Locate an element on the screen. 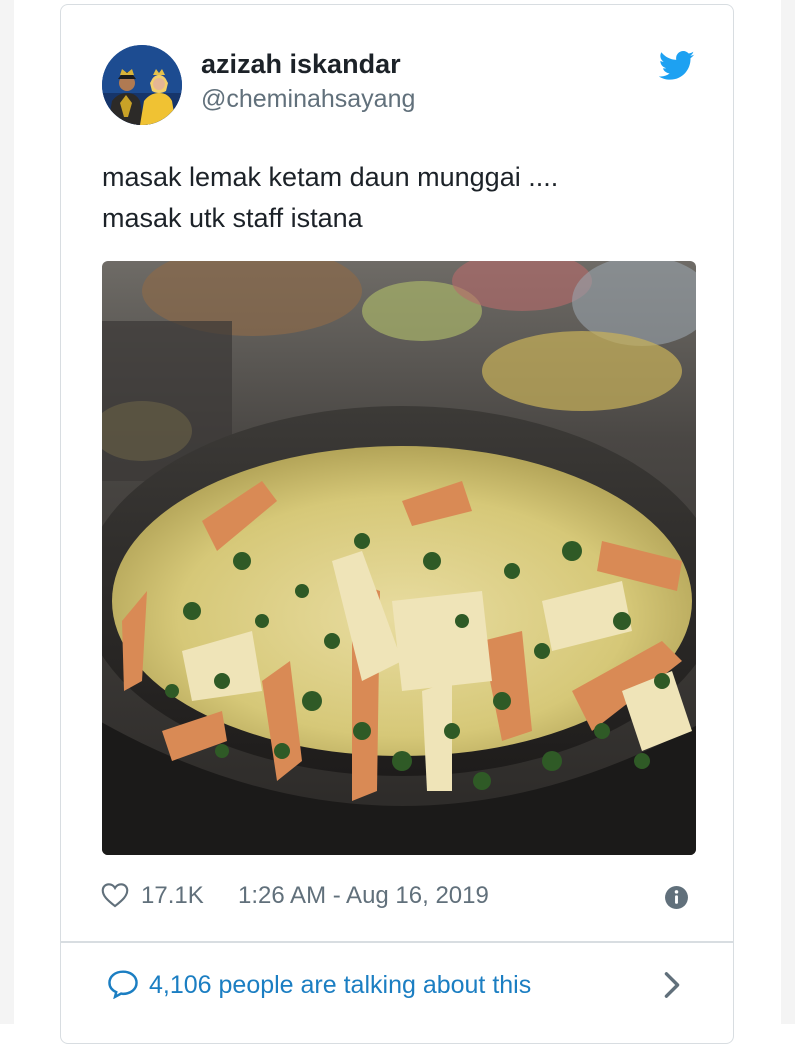 This screenshot has height=1044, width=795. tweet-timestamp: 1:26 AM - Aug 16, 2019 is located at coordinates (363, 896).